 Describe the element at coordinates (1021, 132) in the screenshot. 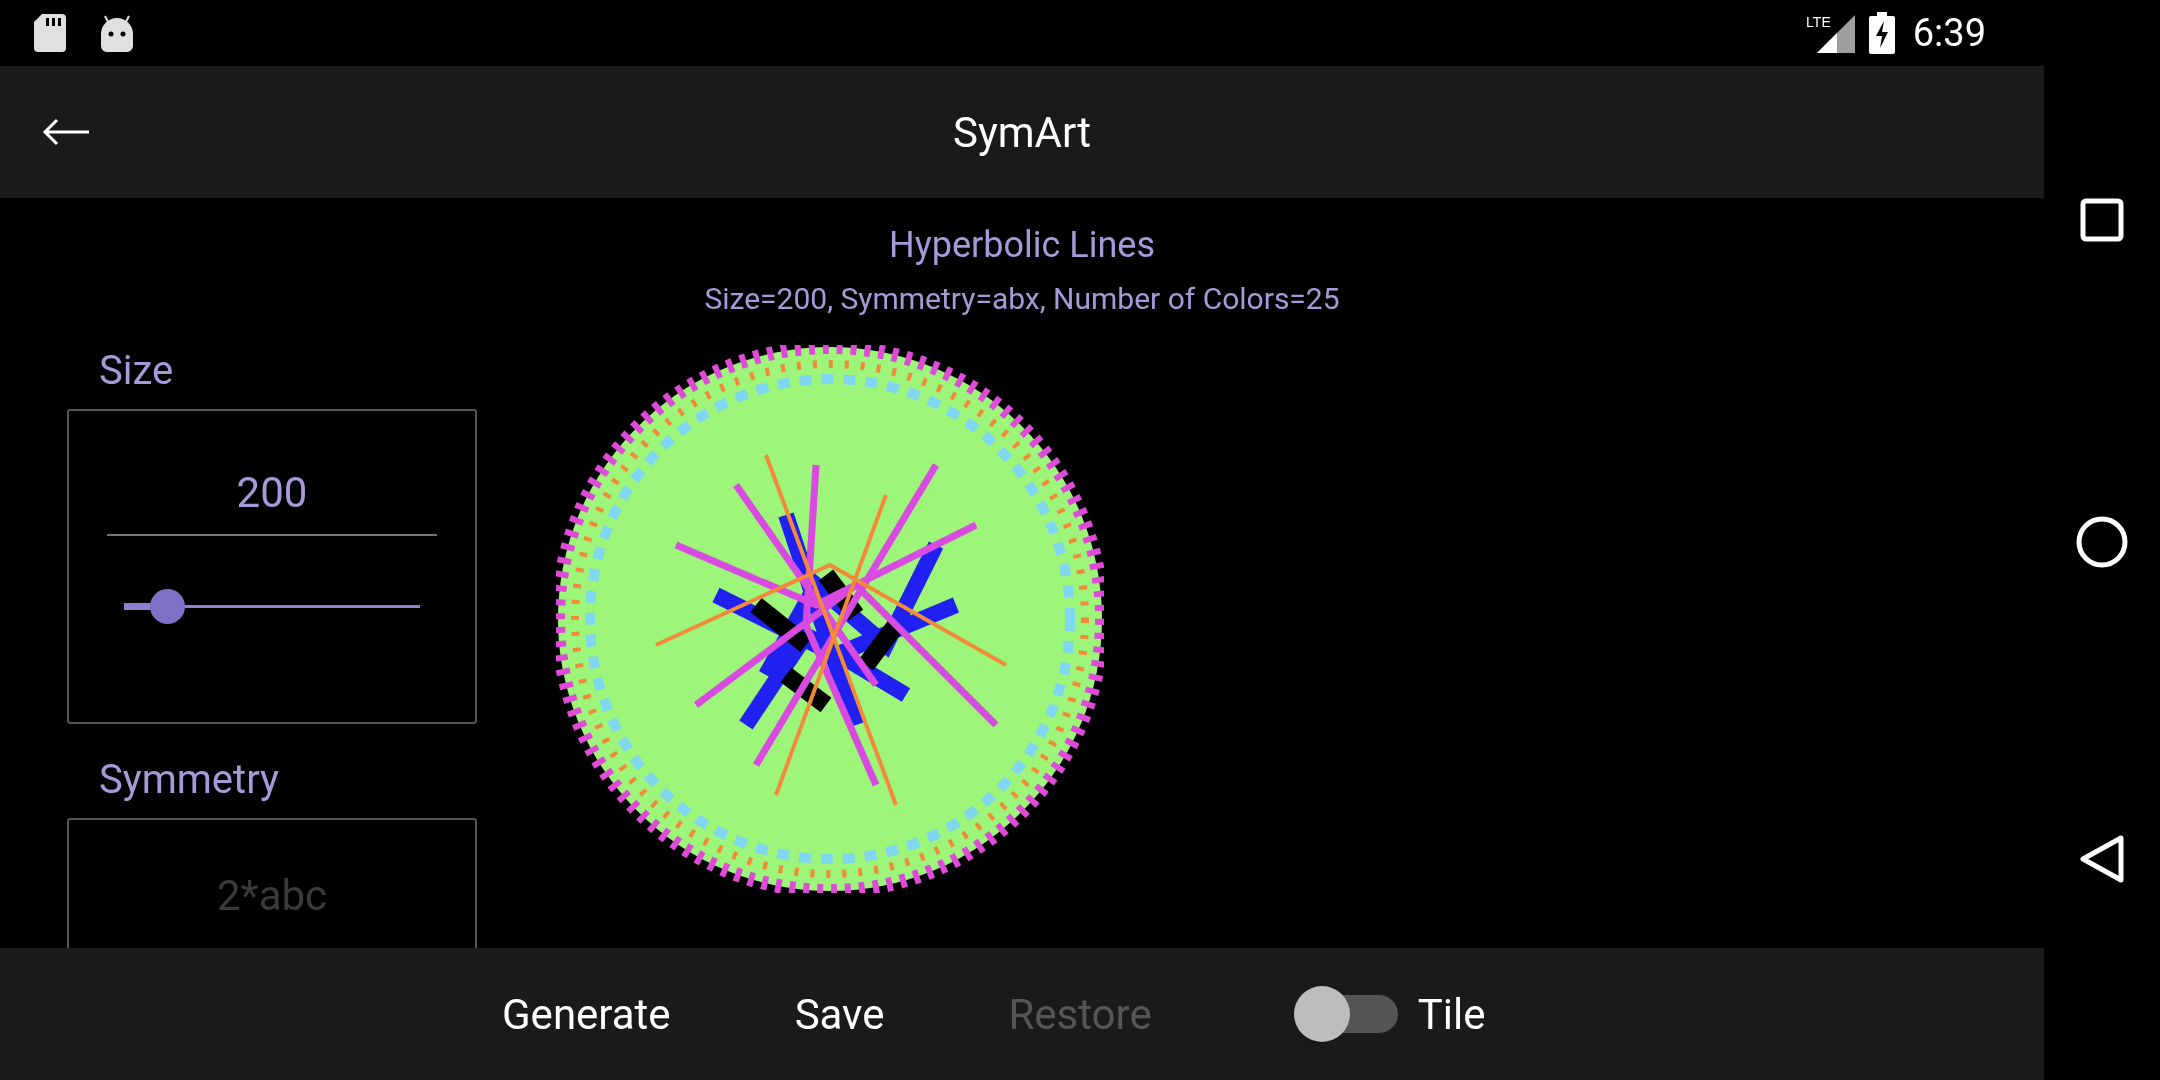

I see `app-title: SymArt` at that location.